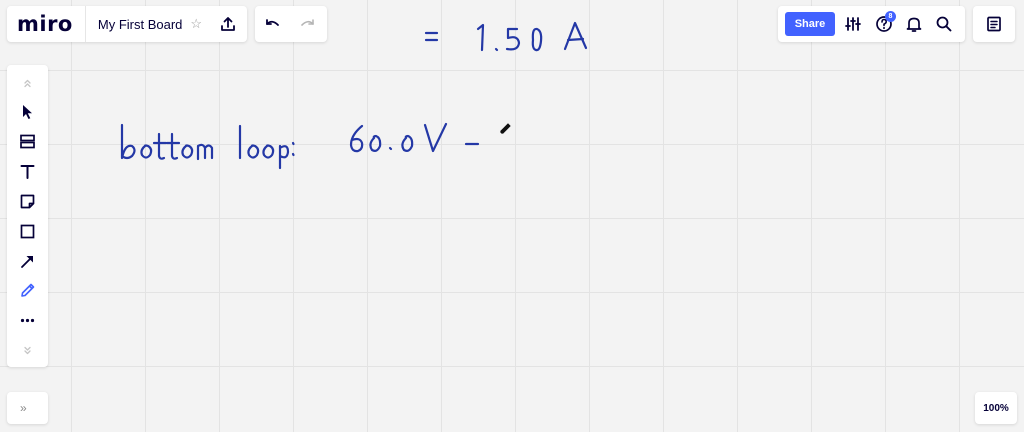 The height and width of the screenshot is (432, 1024). Describe the element at coordinates (27, 216) in the screenshot. I see `creation-toolbar` at that location.